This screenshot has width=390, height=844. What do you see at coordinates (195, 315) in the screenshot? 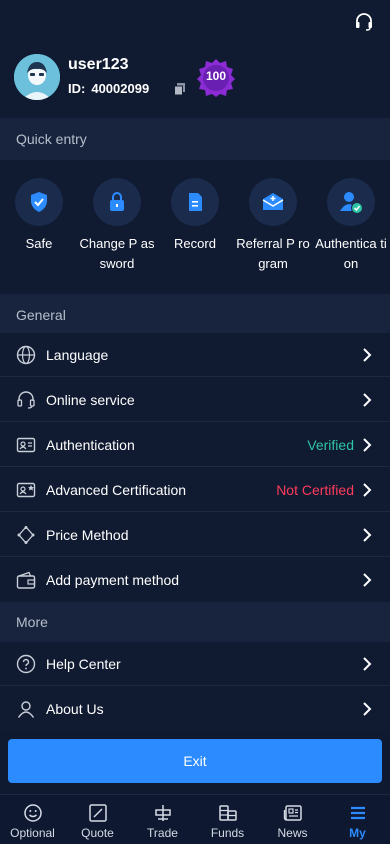
I see `section-general: General` at bounding box center [195, 315].